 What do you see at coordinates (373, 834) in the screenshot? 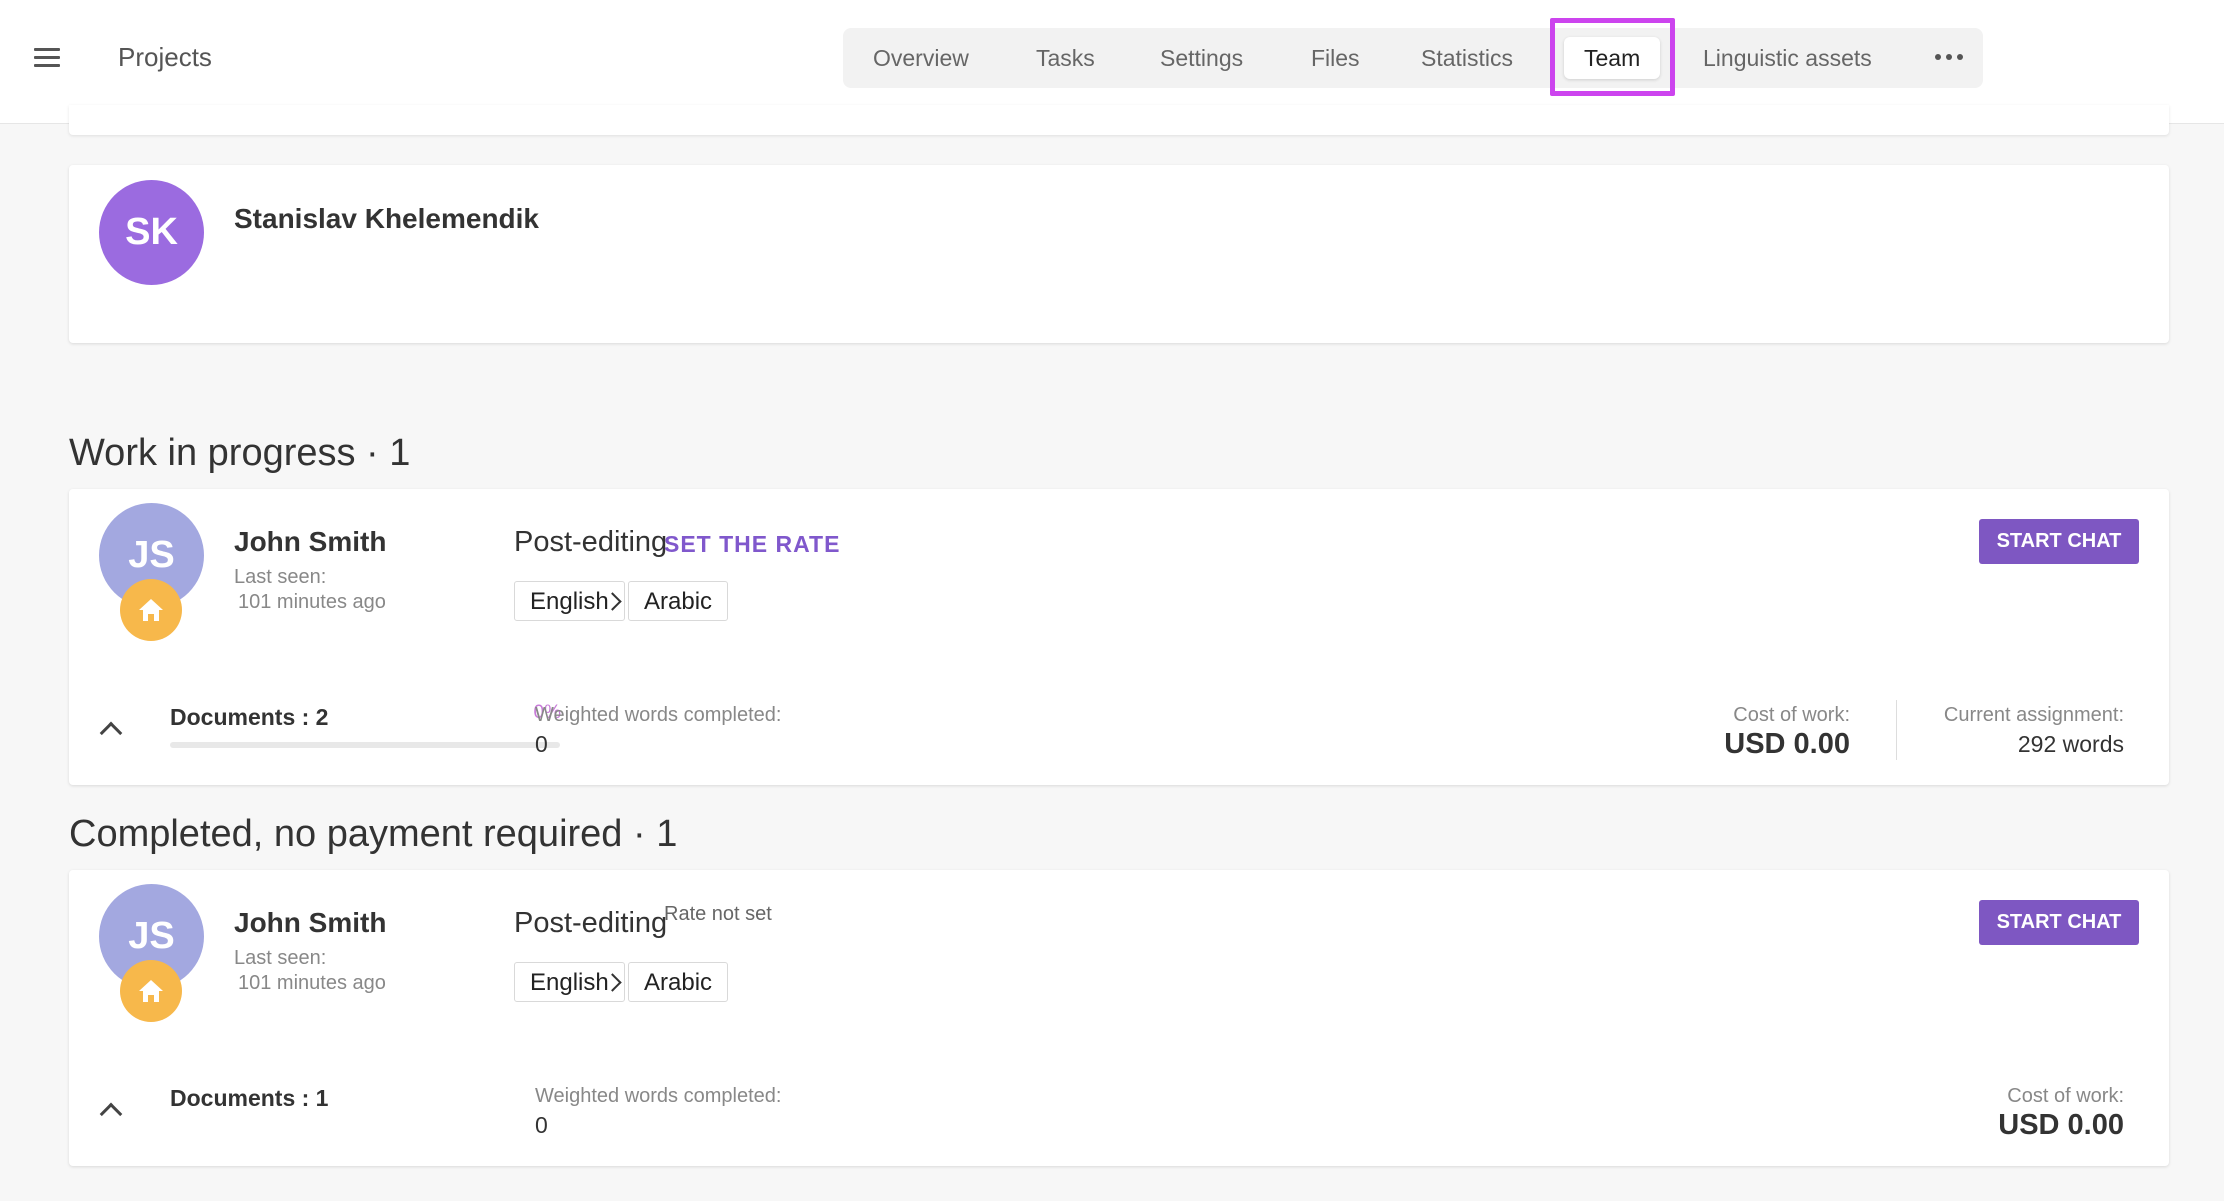
I see `section-heading-completed: Completed, no payment required · 1` at bounding box center [373, 834].